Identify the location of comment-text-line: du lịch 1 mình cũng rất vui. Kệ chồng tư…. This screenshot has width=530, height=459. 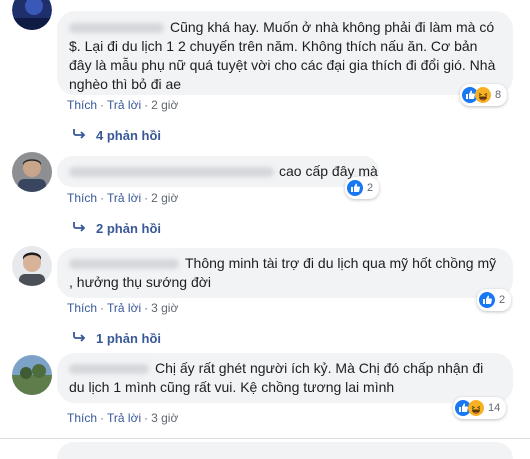
(232, 387).